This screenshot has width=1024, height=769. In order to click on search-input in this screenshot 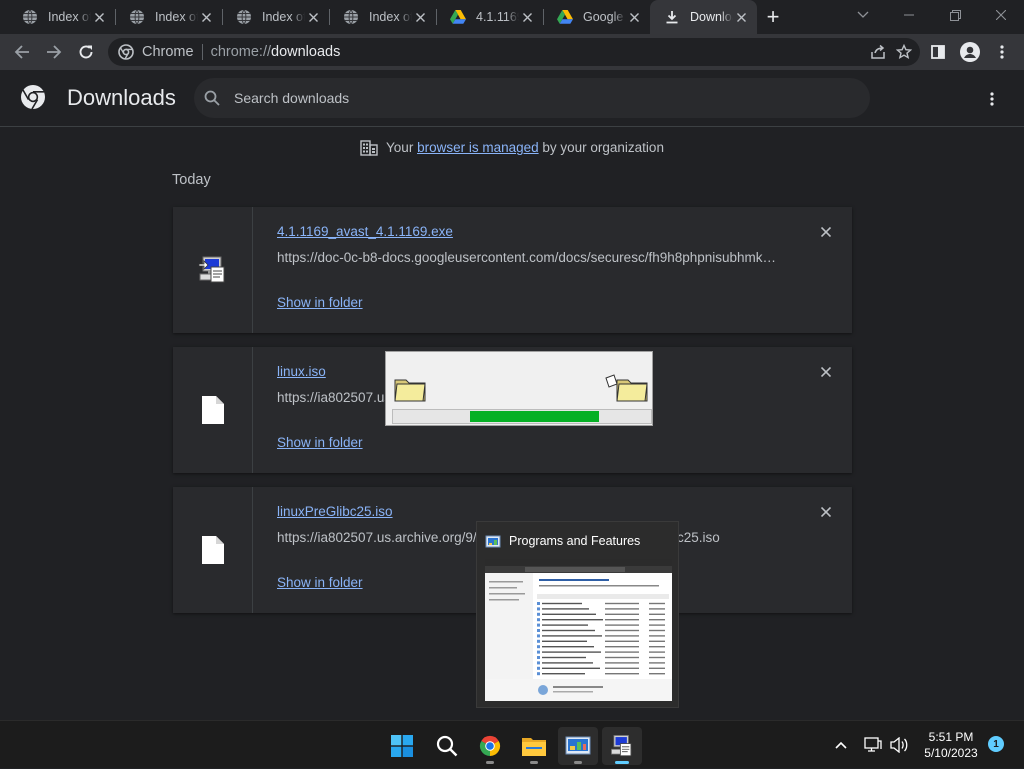, I will do `click(514, 98)`.